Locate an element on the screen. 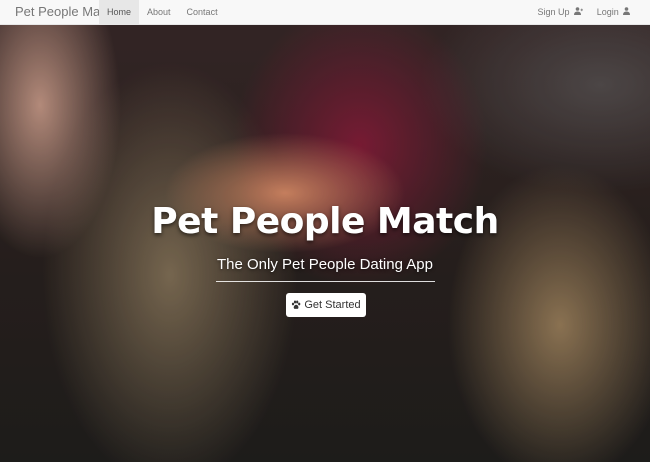 This screenshot has width=650, height=462. nav-login: Login is located at coordinates (613, 12).